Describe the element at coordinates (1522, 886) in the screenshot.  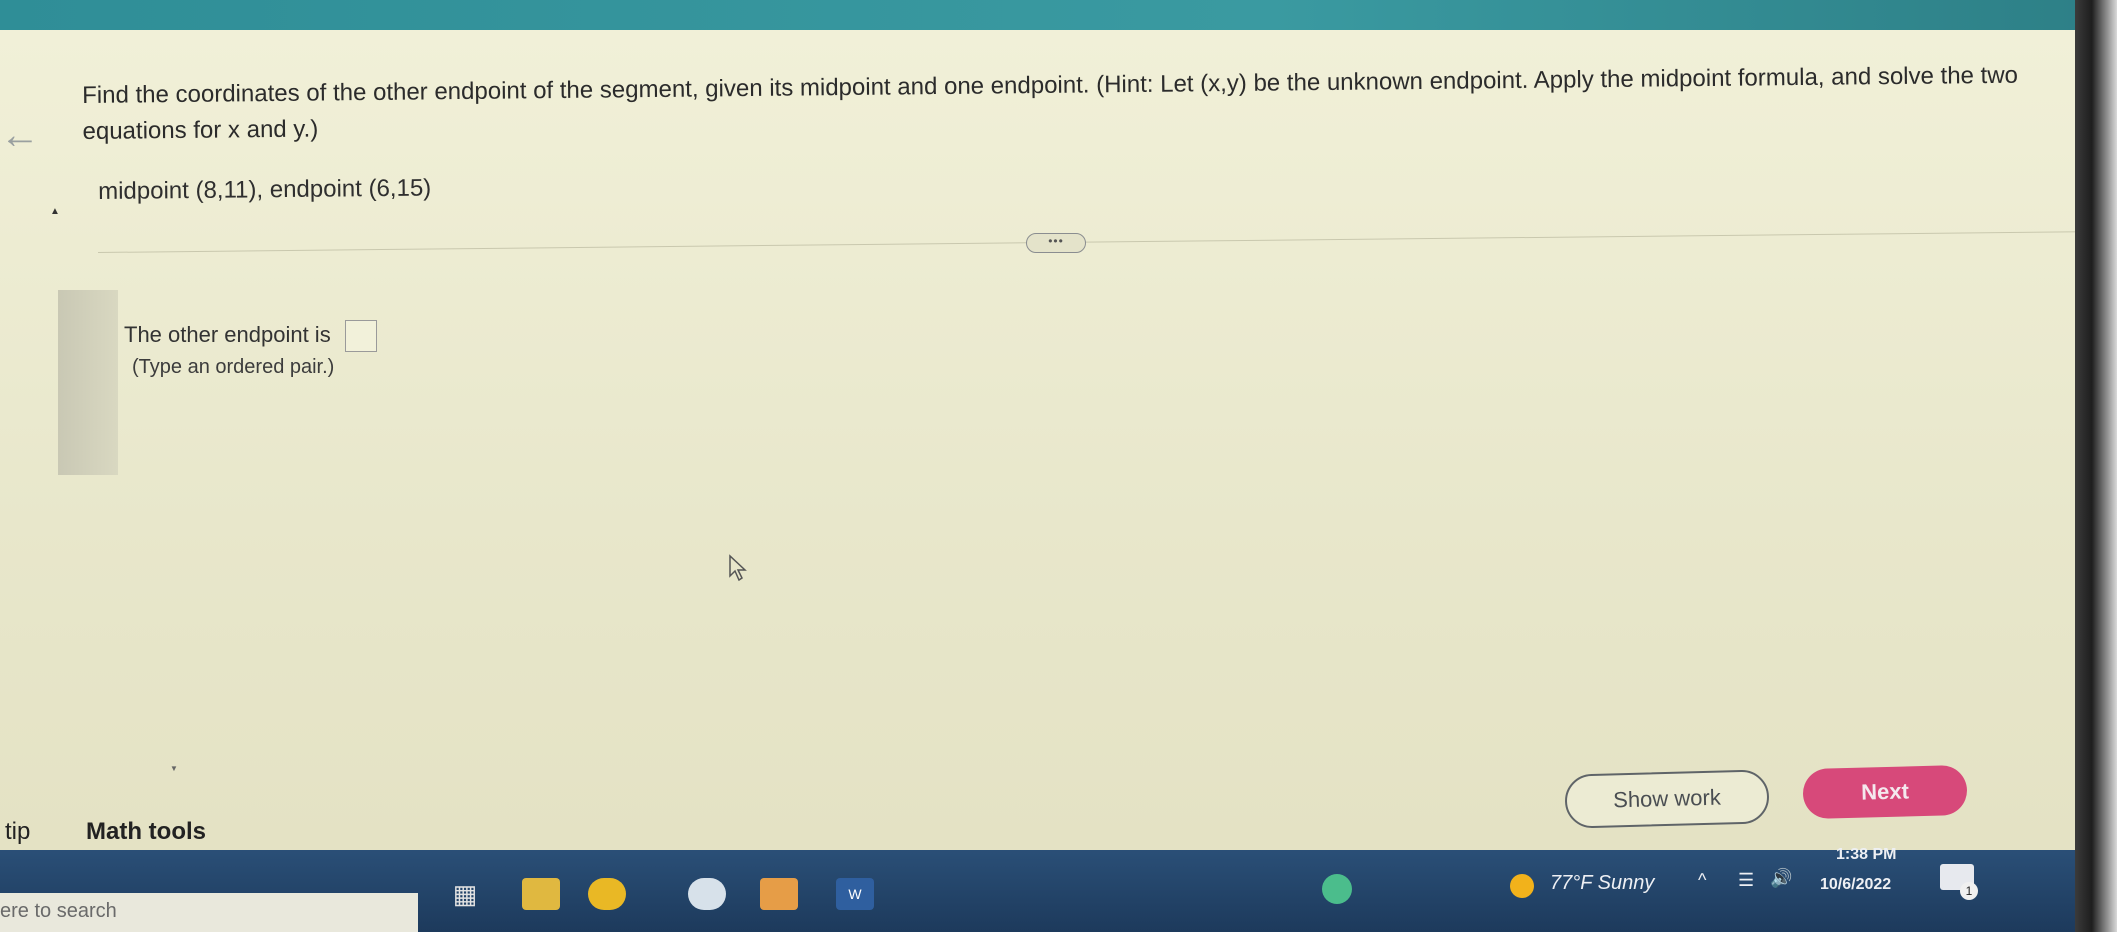
I see `sun-weather-icon` at that location.